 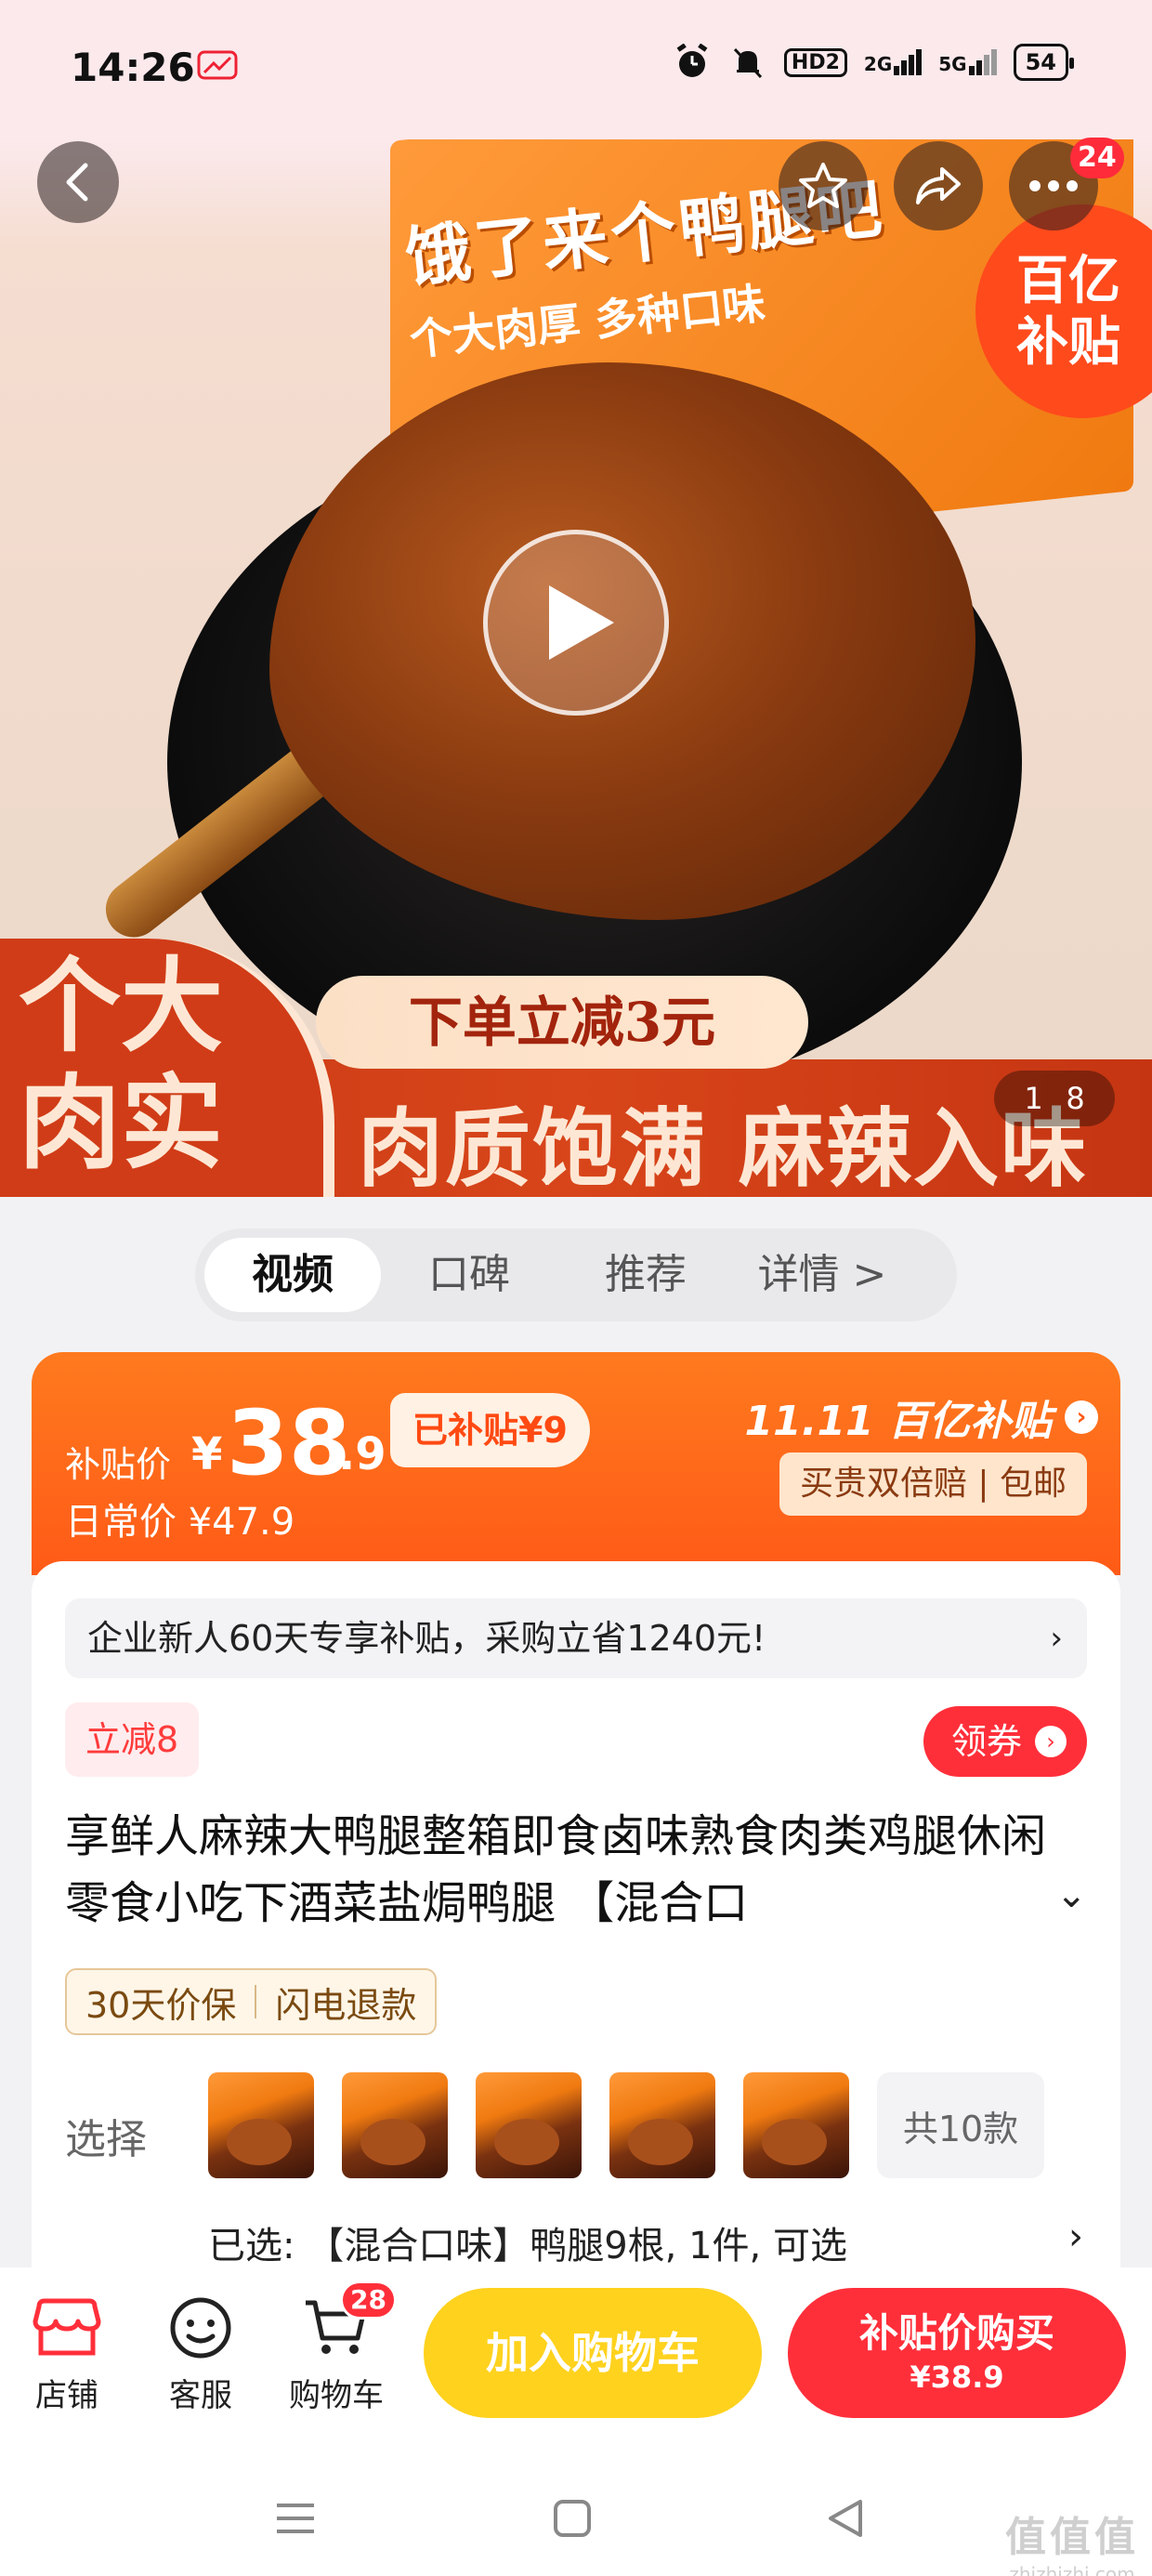 I want to click on shop-label: 店铺, so click(x=66, y=2395).